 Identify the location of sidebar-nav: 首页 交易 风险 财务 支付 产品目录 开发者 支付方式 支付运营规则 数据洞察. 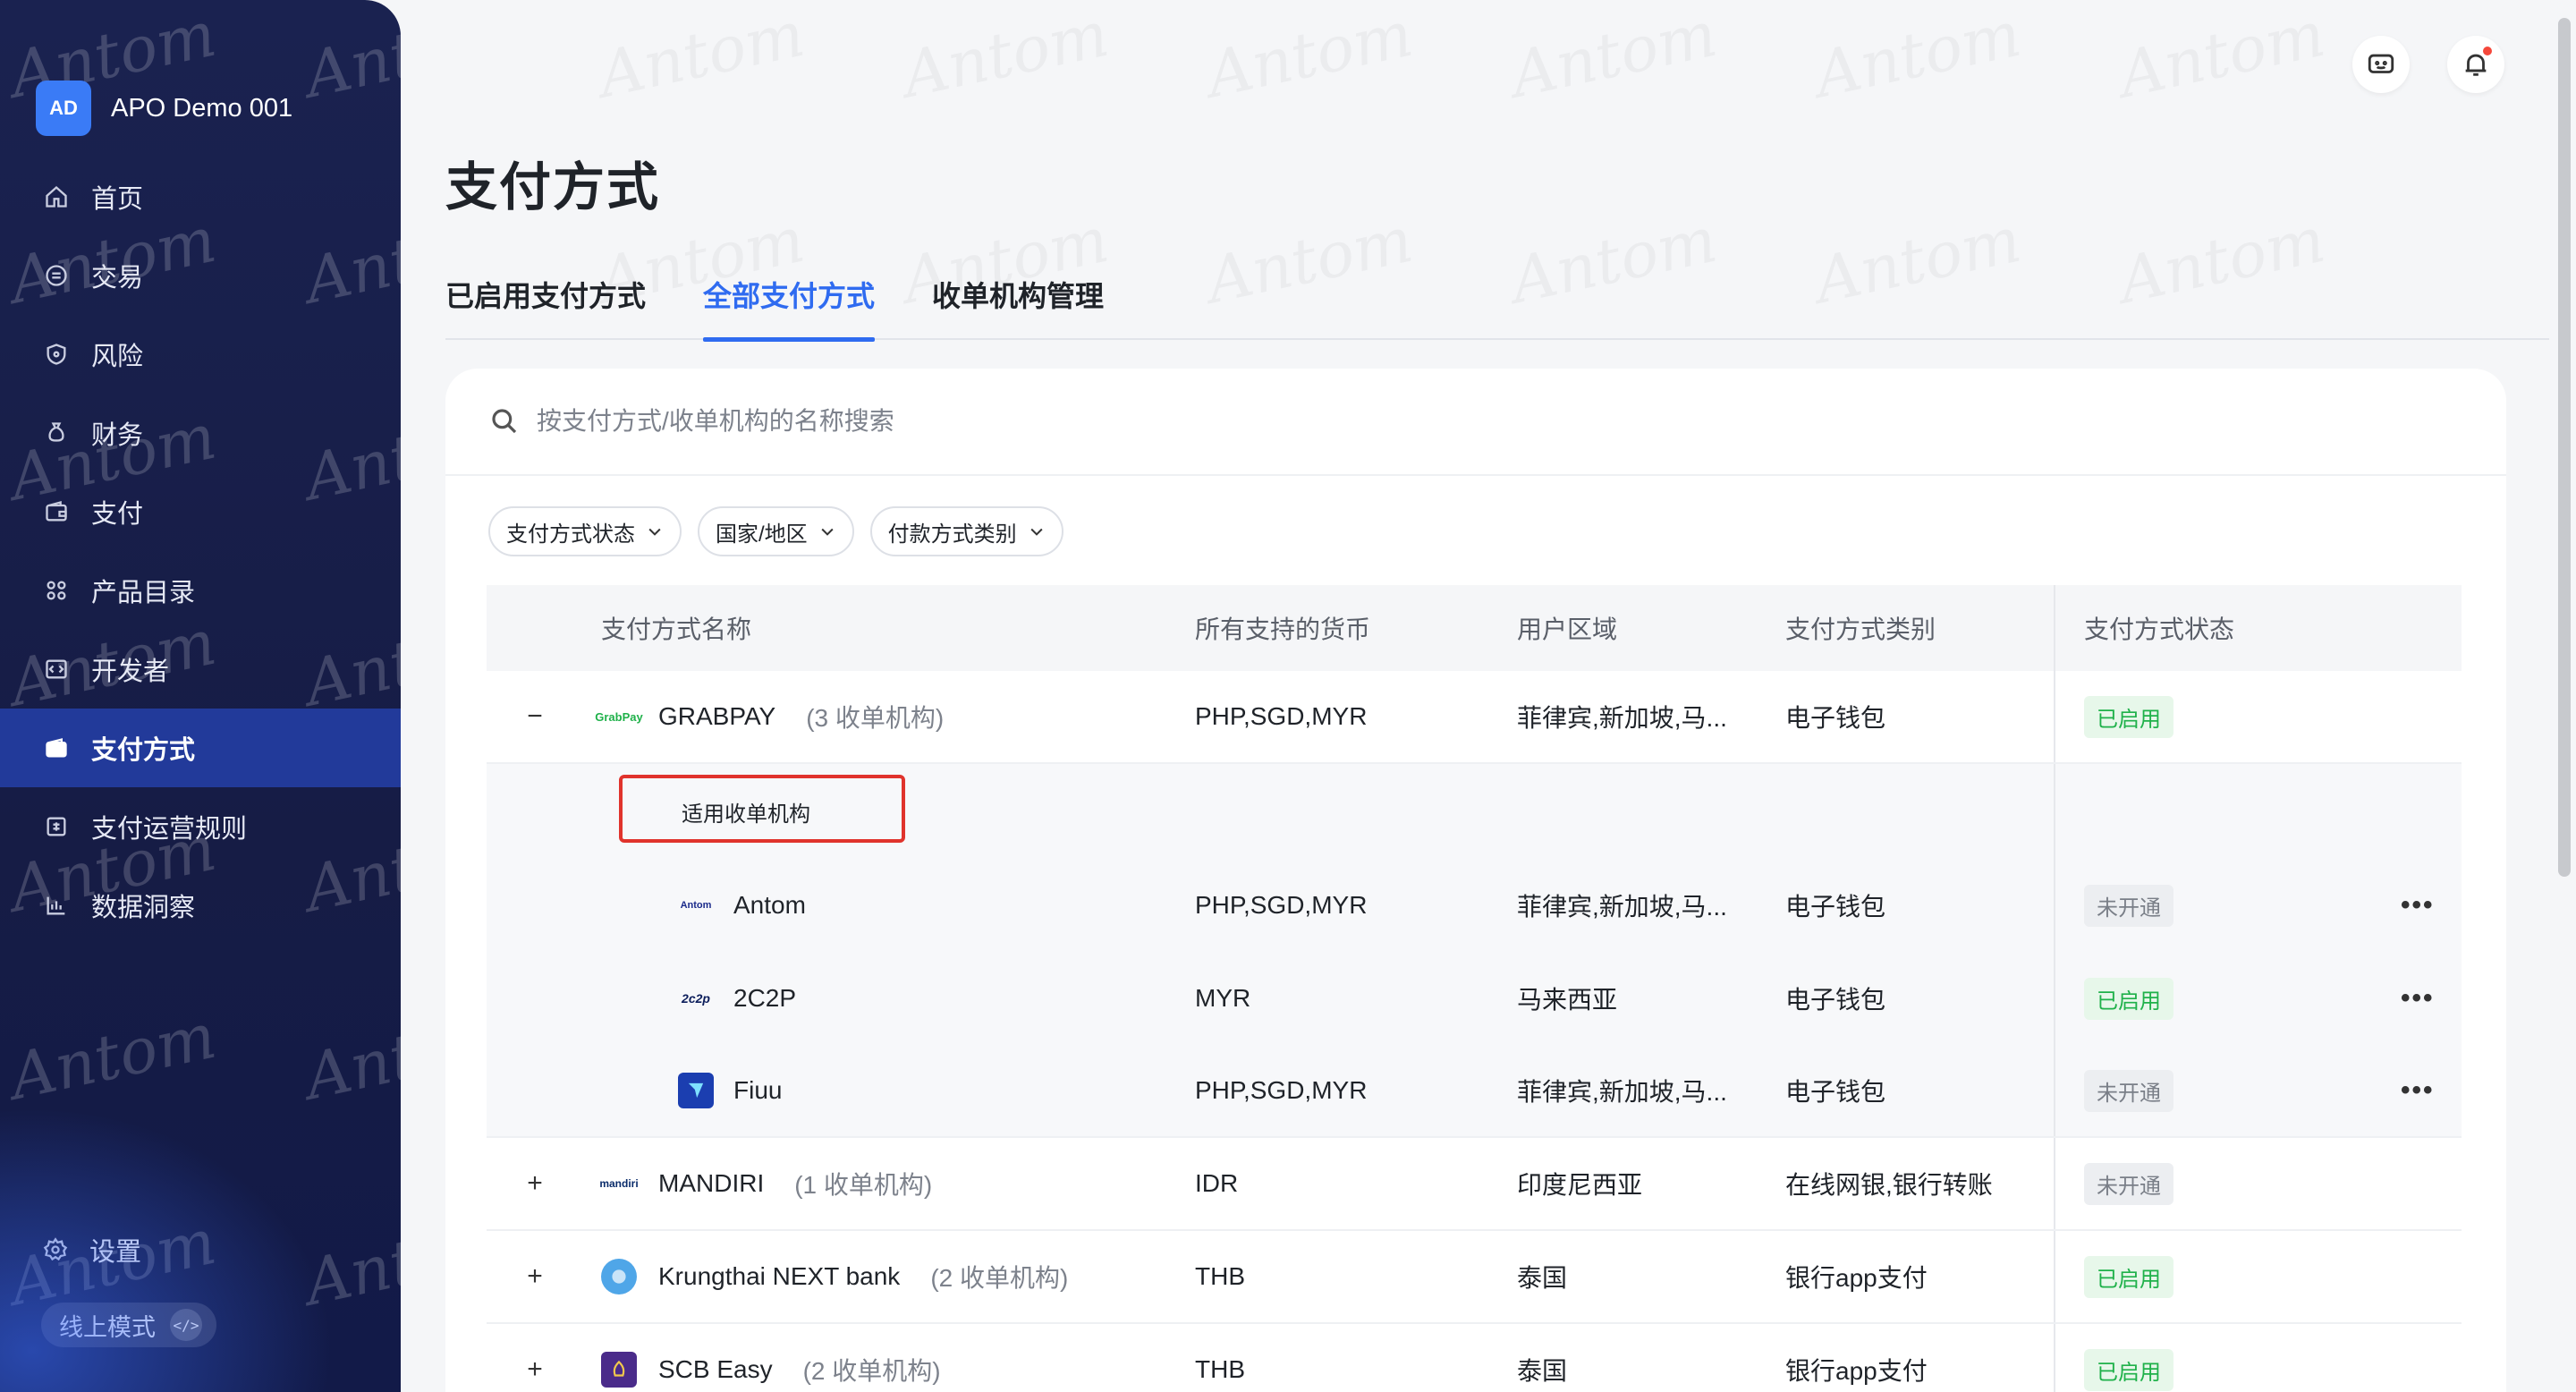
(200, 551).